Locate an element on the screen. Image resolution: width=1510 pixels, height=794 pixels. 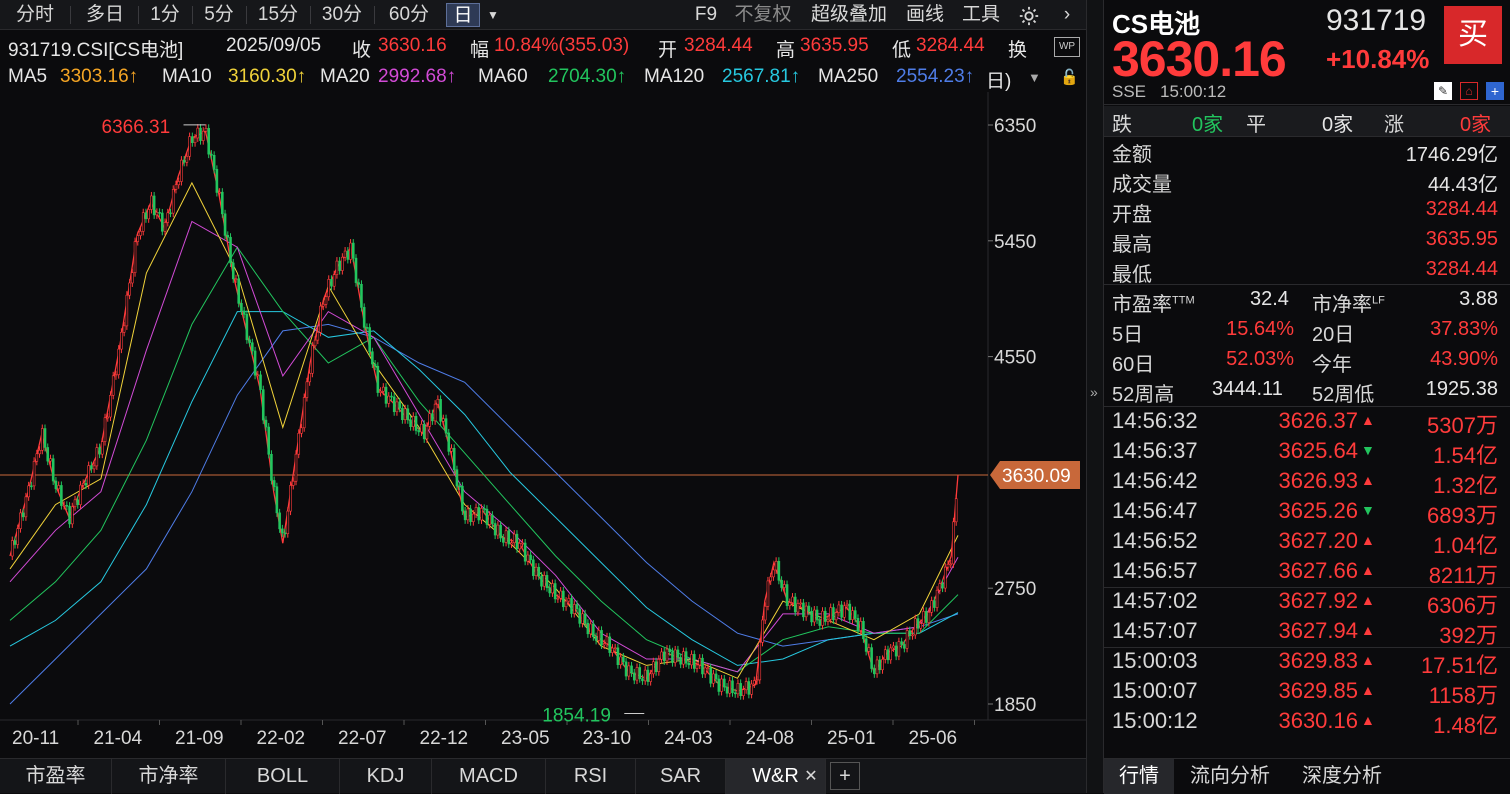
max-price-label: 6366.31 is located at coordinates (136, 127).